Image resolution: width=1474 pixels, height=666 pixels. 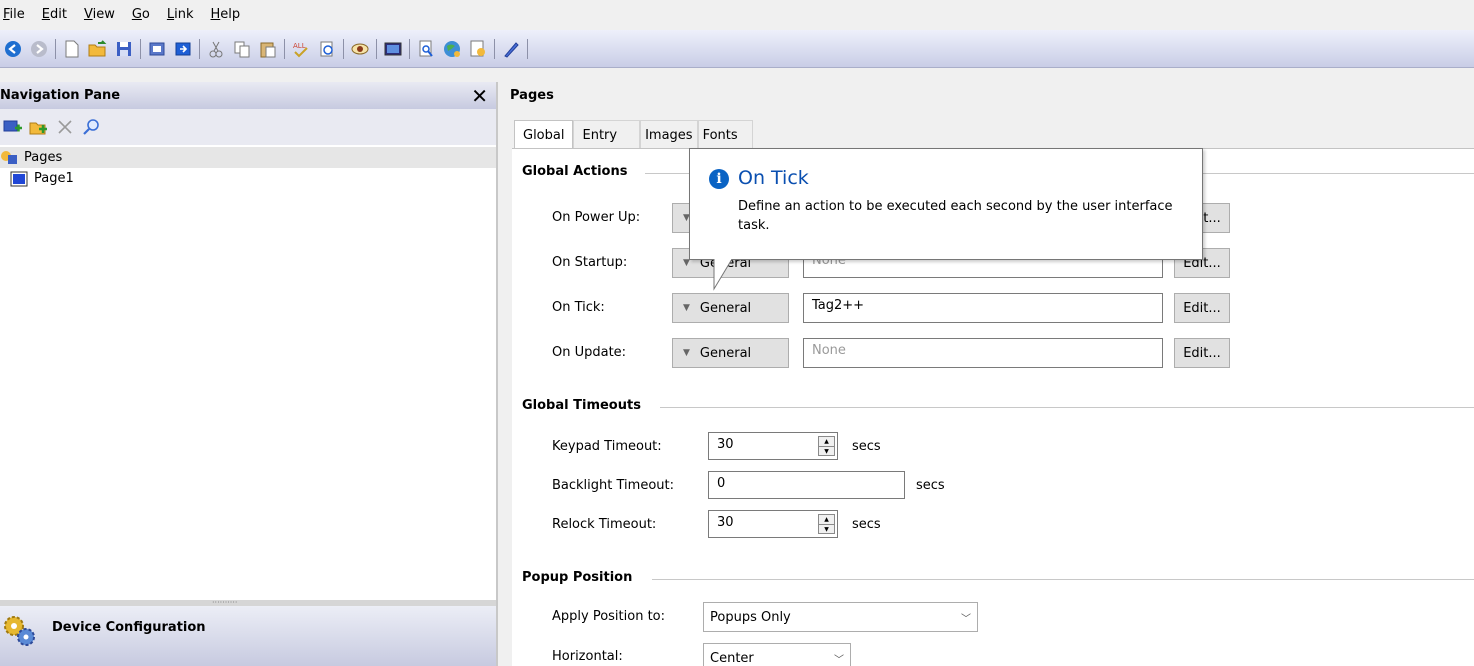 I want to click on section-title: Global Actions, so click(x=575, y=171).